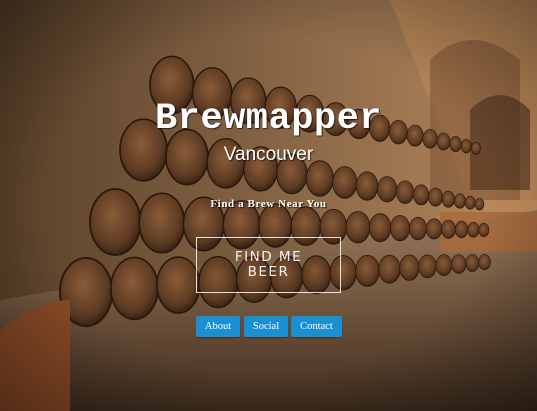  What do you see at coordinates (268, 272) in the screenshot?
I see `find-me-beer-label-line2: BEER` at bounding box center [268, 272].